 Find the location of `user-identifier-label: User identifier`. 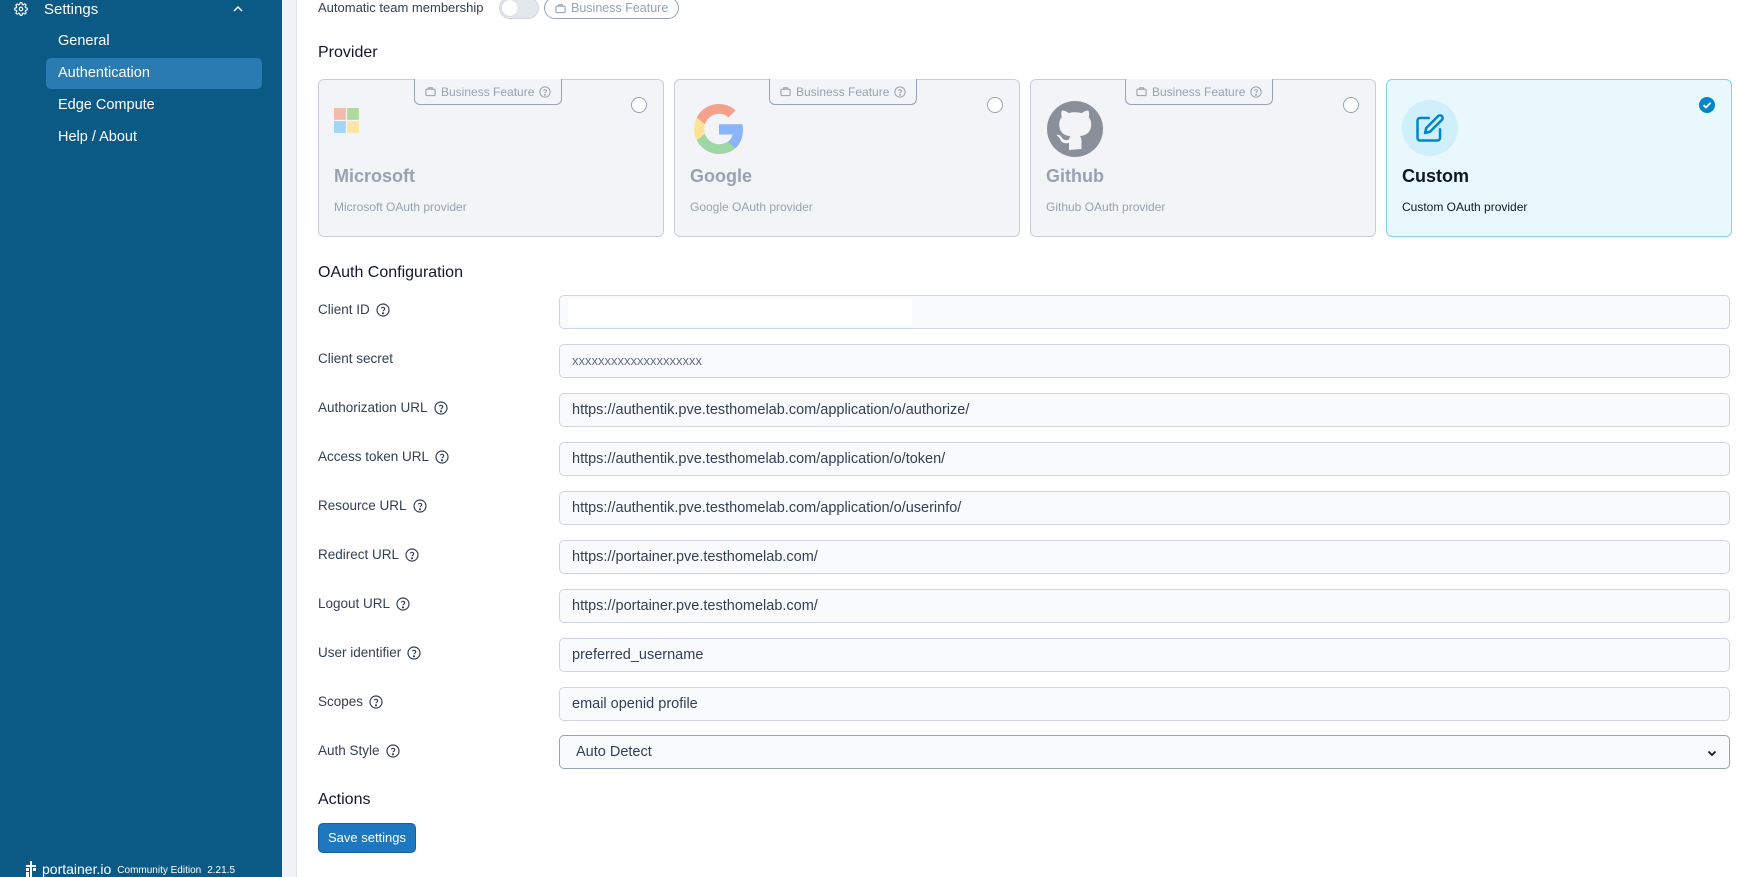

user-identifier-label: User identifier is located at coordinates (369, 652).